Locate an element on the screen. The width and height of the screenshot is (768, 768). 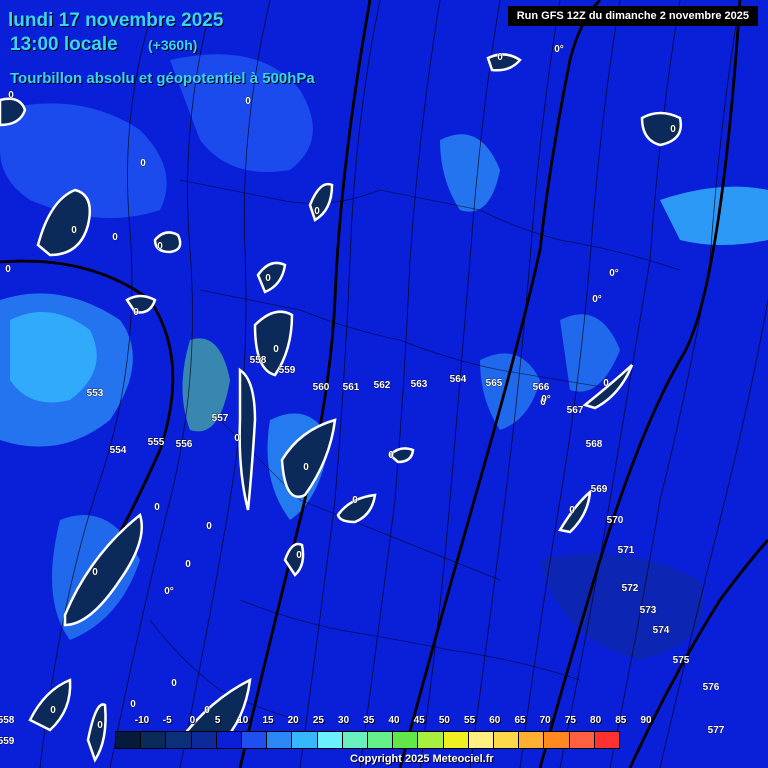
legend-tick-label: 85 is located at coordinates (621, 720).